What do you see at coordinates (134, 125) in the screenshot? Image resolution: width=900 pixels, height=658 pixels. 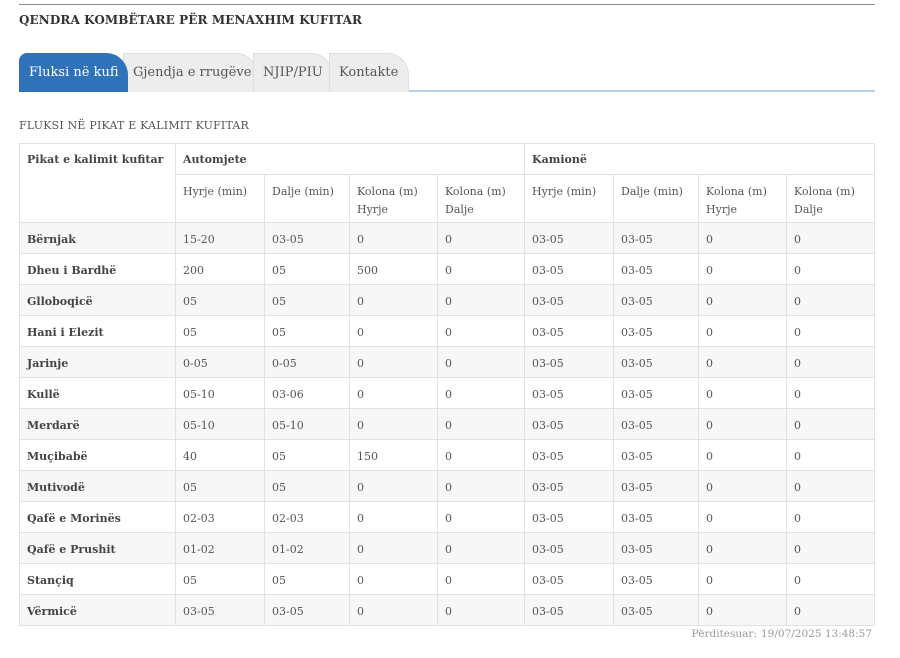 I see `section-title: FLUKSI NË PIKAT E KALIMIT KUFITAR` at bounding box center [134, 125].